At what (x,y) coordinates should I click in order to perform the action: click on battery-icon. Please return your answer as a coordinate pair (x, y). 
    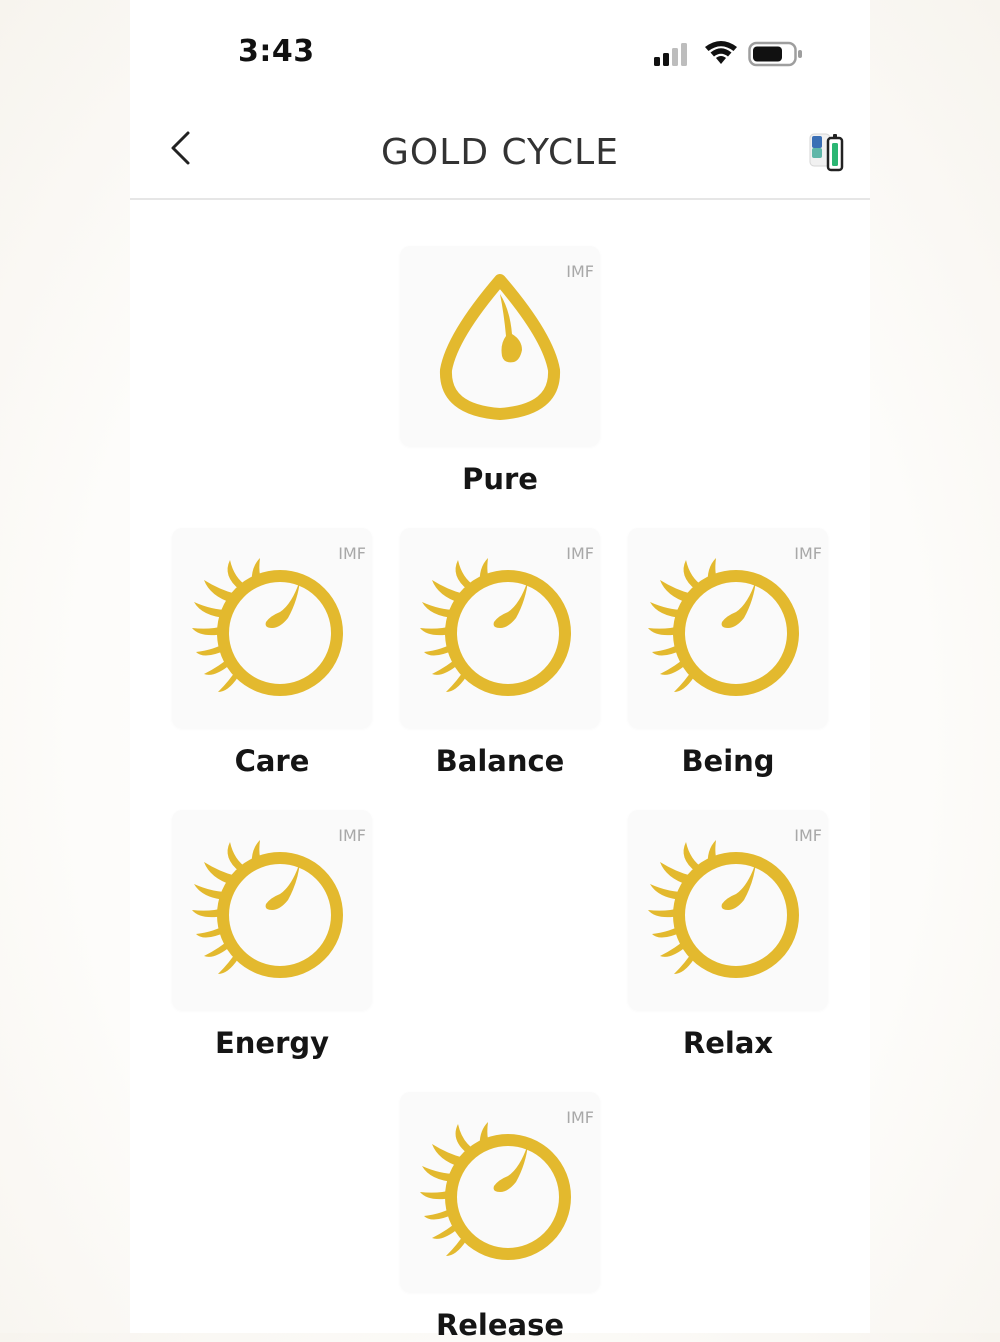
    Looking at the image, I should click on (776, 56).